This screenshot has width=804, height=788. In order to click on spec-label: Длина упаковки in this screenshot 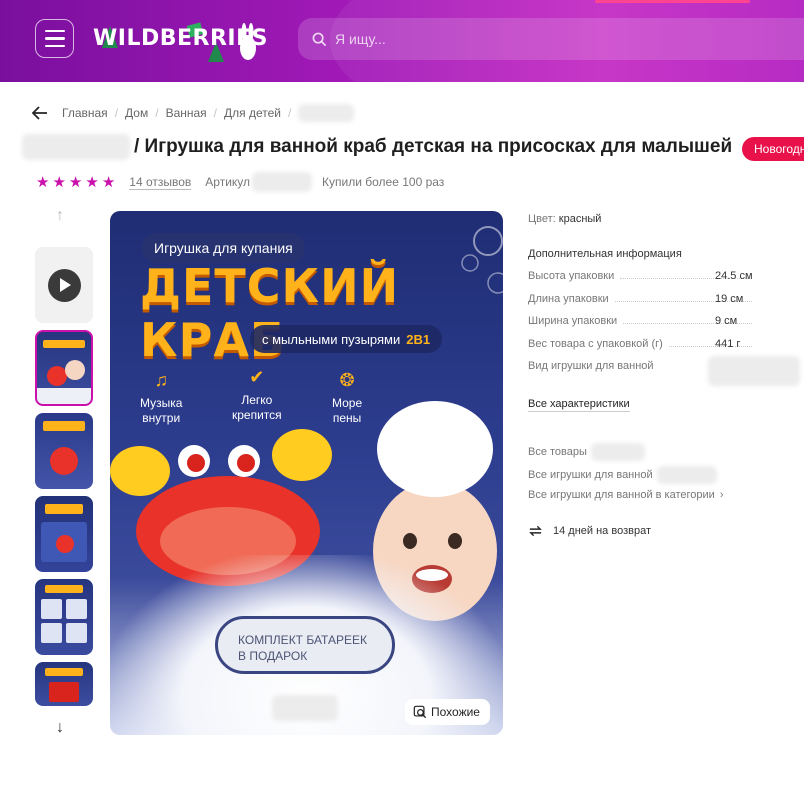, I will do `click(568, 299)`.